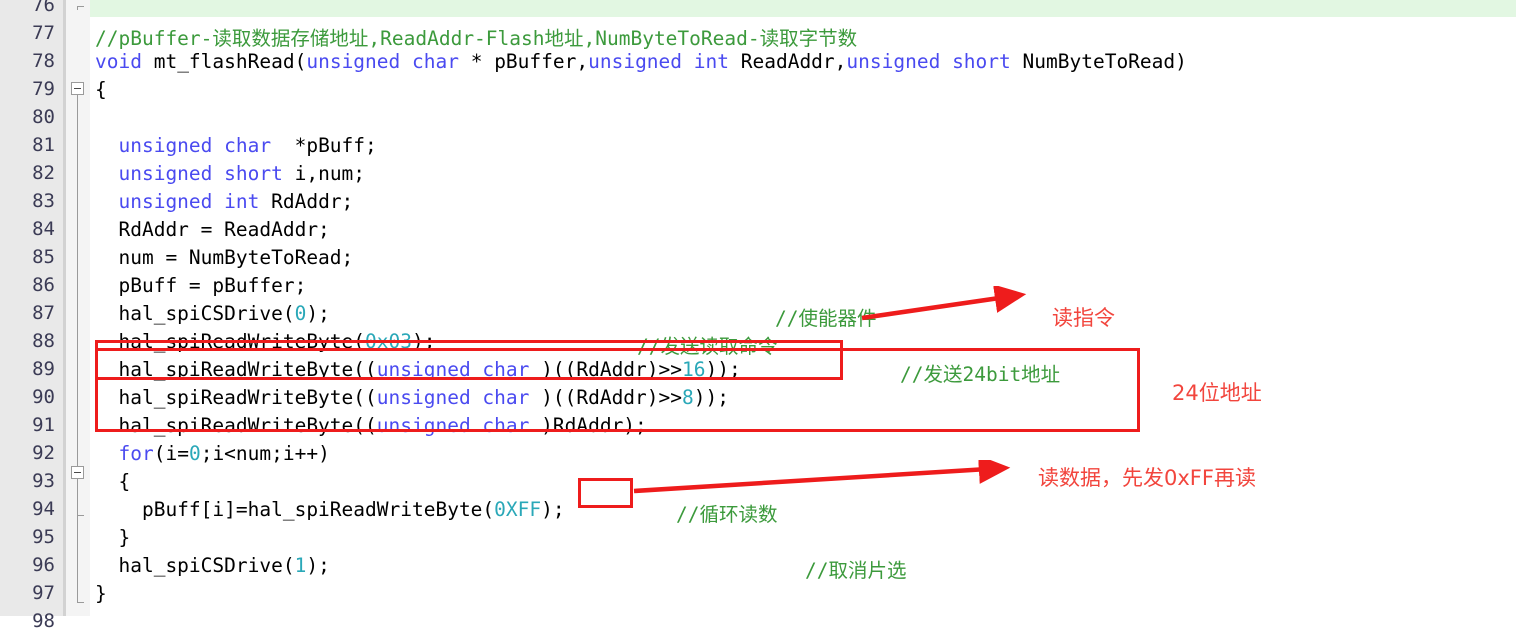  I want to click on code-token: ReadAddr,, so click(788, 61).